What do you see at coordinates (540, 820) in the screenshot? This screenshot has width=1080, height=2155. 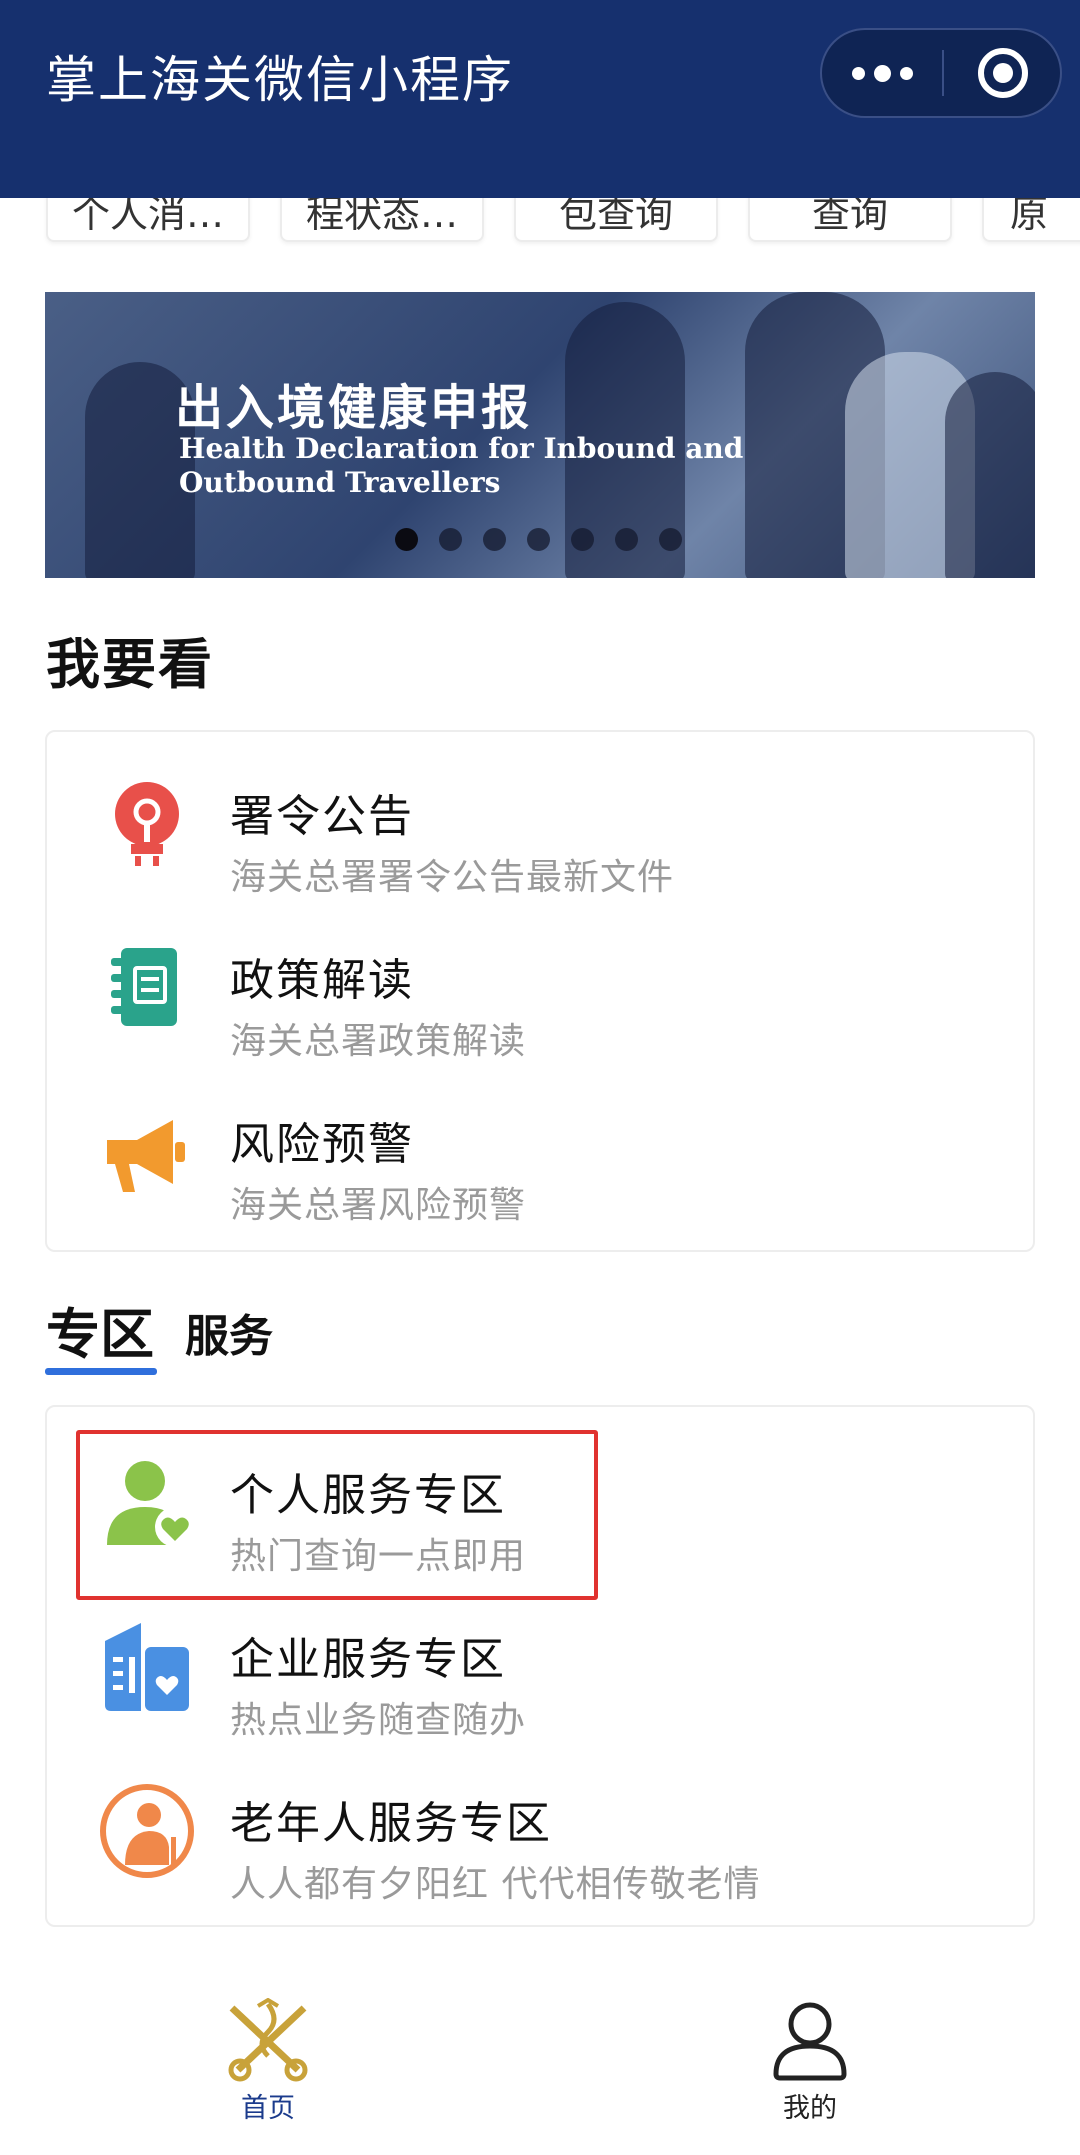 I see `list-item-decree: 署令公告 海关总署署令公告最新文件` at bounding box center [540, 820].